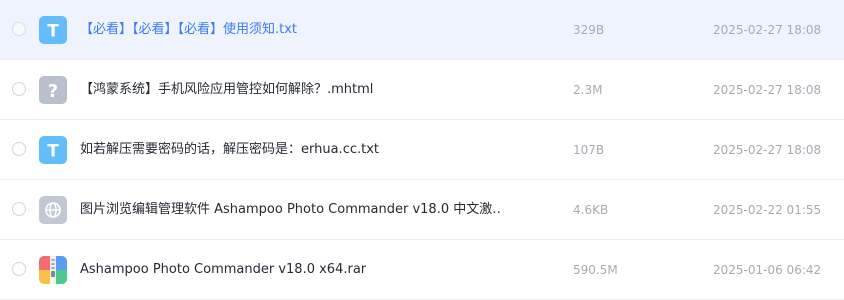 The image size is (844, 300). What do you see at coordinates (229, 150) in the screenshot?
I see `file-name: 如若解压需要密码的话，解压密码是：erhua.cc.txt` at bounding box center [229, 150].